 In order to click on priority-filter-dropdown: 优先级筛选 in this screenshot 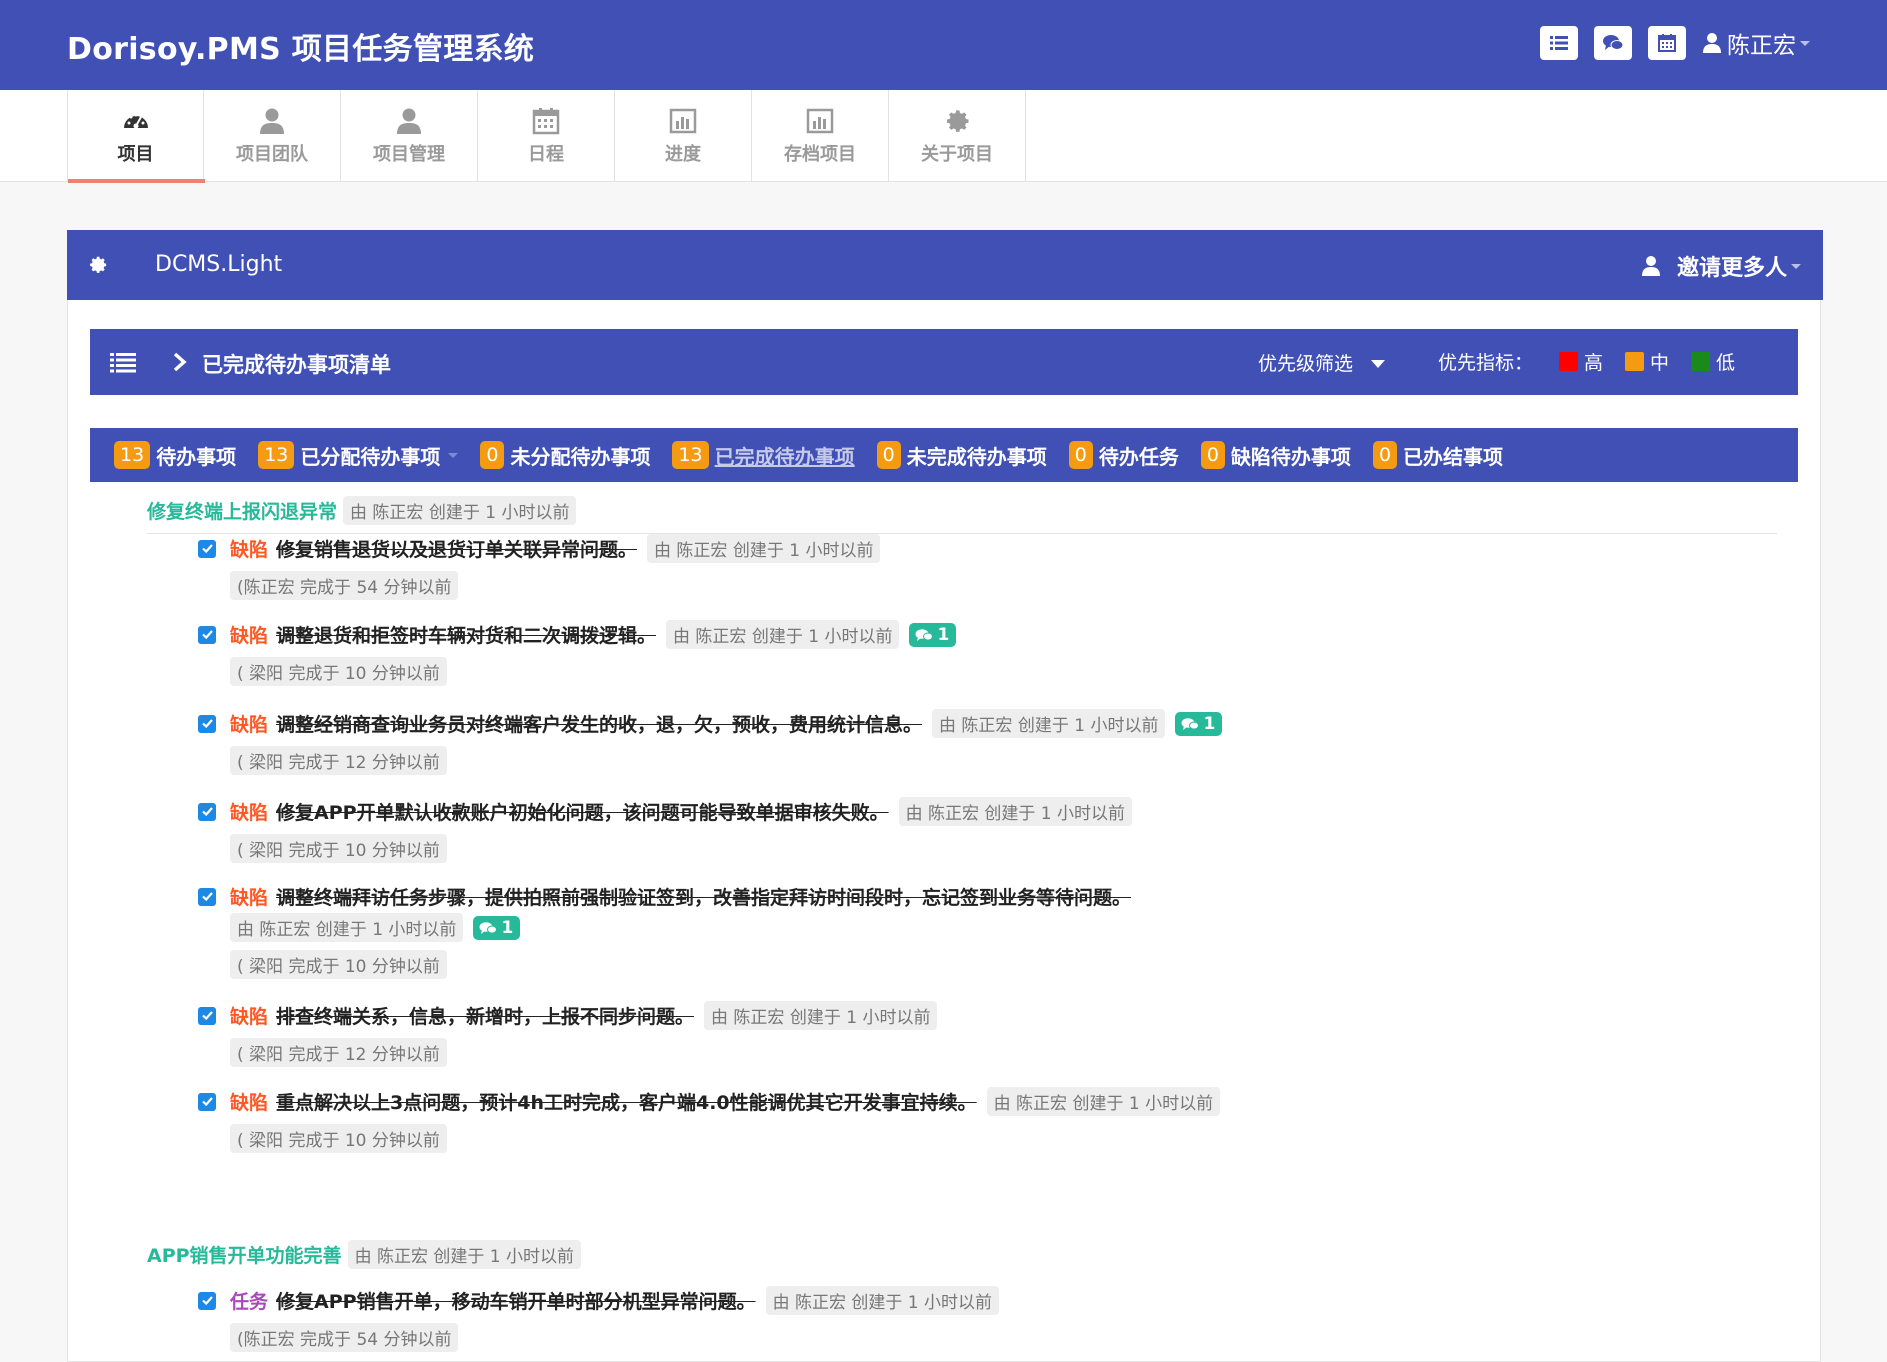, I will do `click(1322, 362)`.